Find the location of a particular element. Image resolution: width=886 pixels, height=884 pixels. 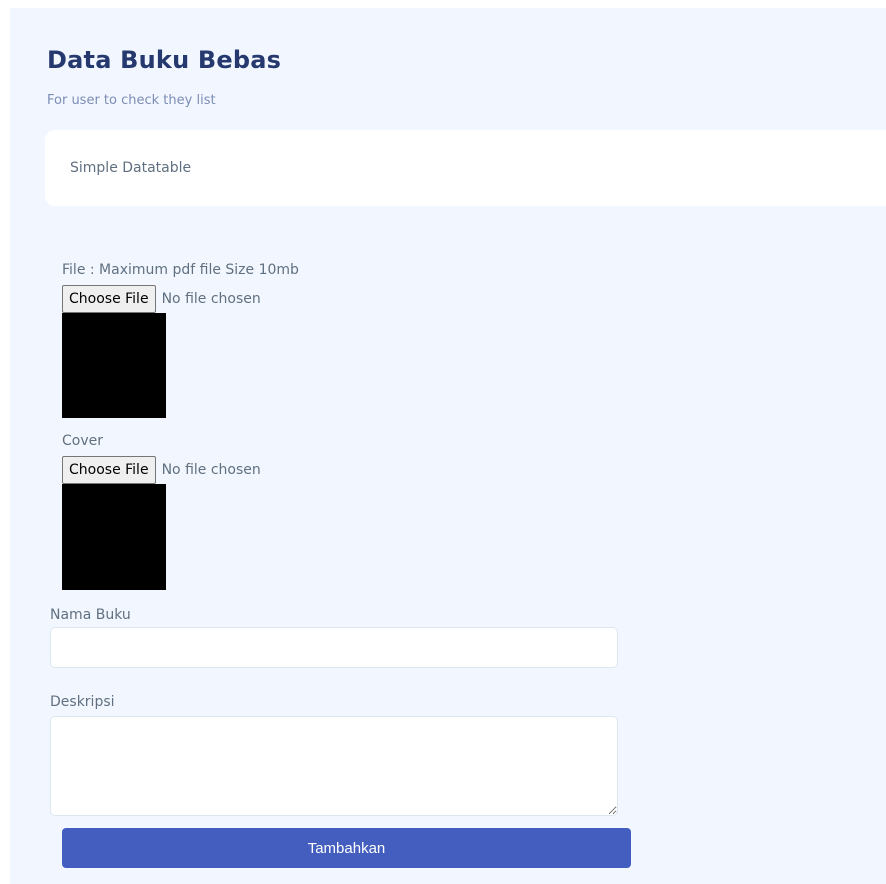

description-label: Deskripsi is located at coordinates (82, 702).